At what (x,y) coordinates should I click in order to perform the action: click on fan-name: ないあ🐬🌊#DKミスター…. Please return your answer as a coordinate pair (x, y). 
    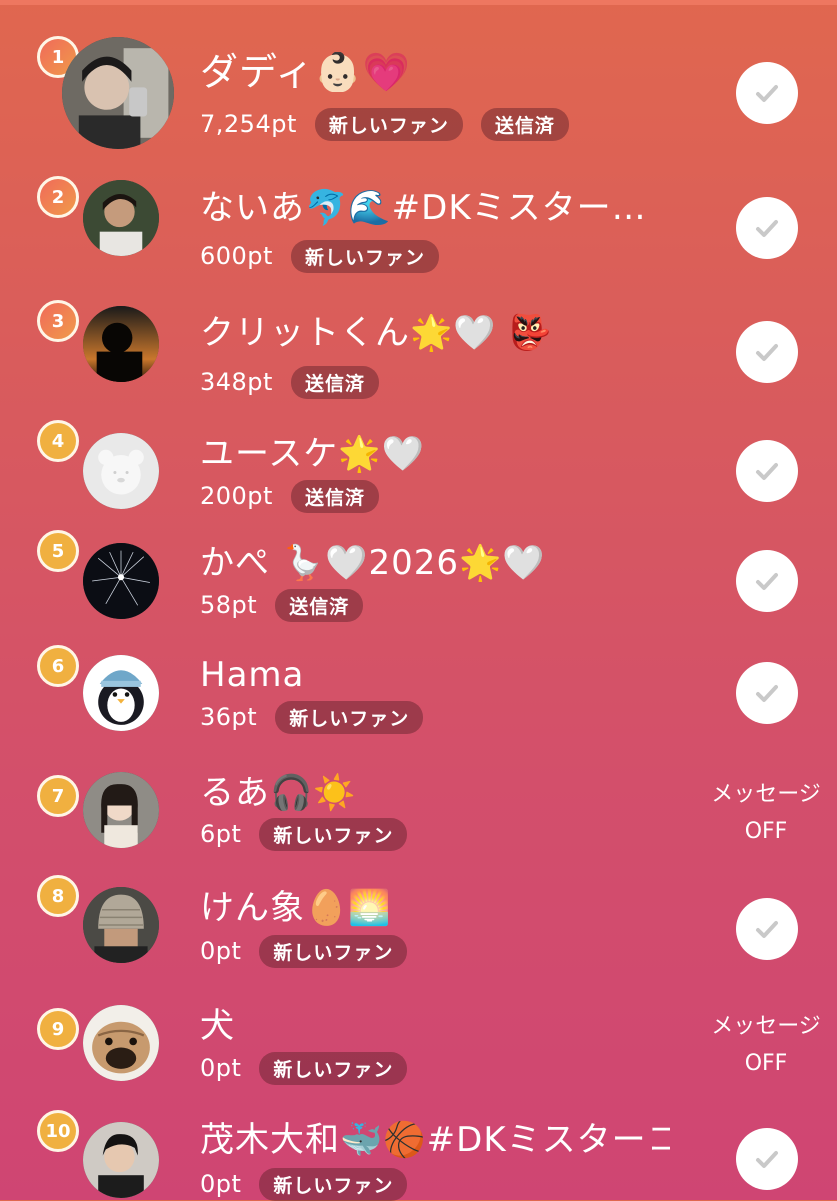
    Looking at the image, I should click on (423, 208).